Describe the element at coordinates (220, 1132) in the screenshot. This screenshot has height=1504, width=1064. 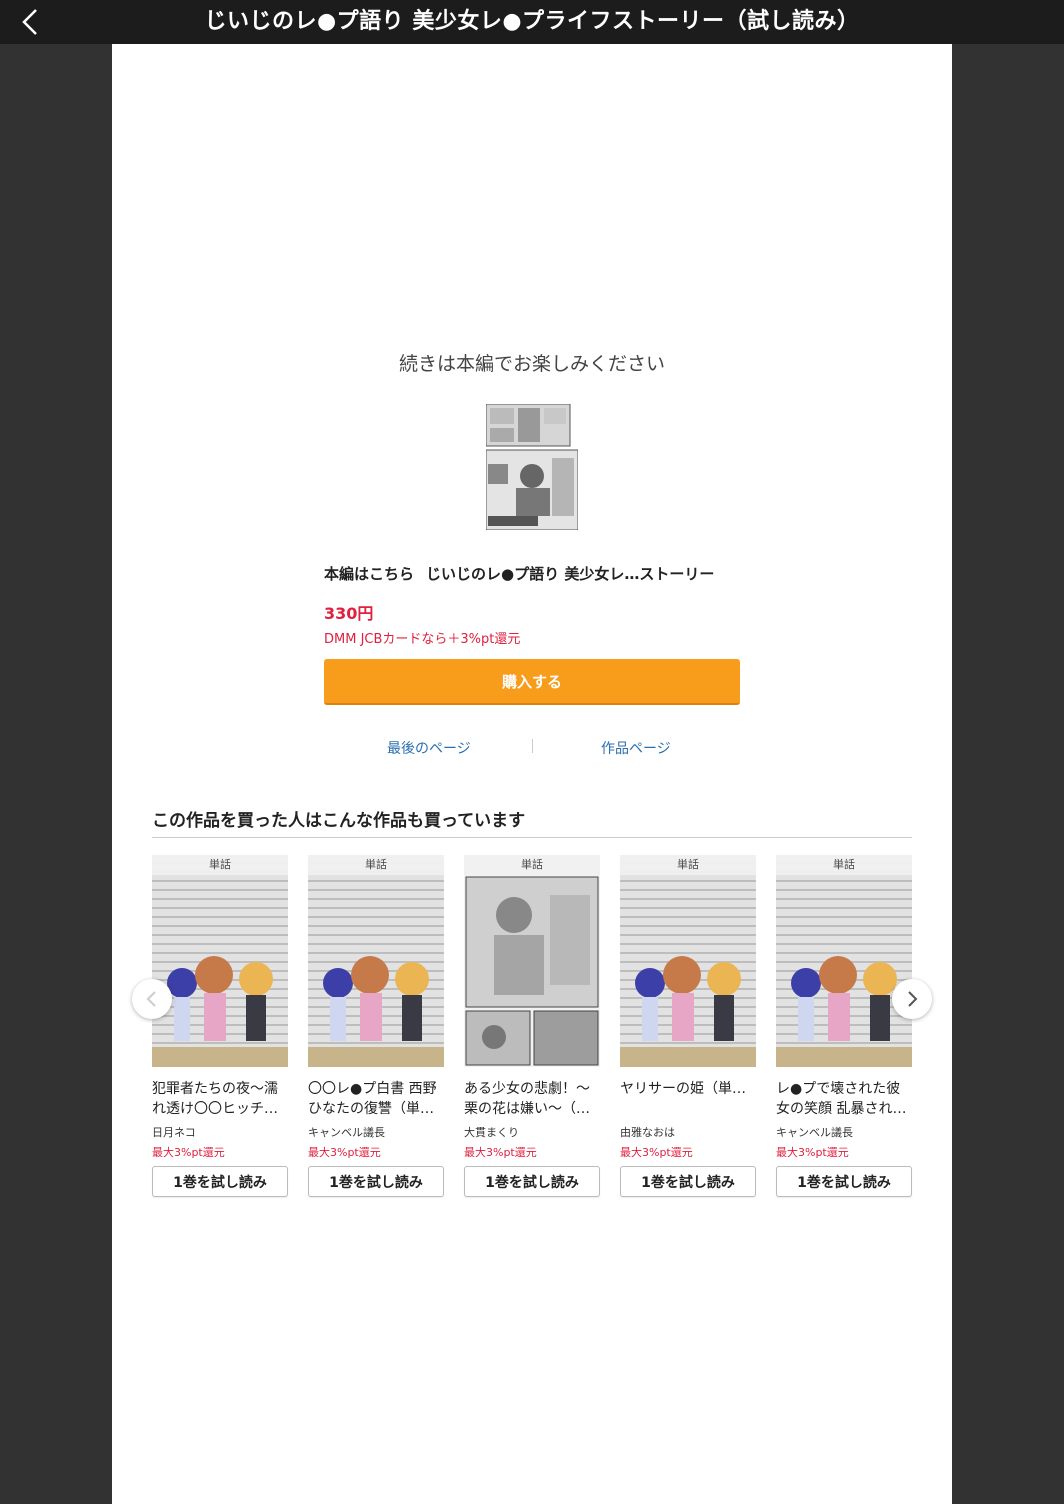
I see `card-author: 日月ネコ` at that location.